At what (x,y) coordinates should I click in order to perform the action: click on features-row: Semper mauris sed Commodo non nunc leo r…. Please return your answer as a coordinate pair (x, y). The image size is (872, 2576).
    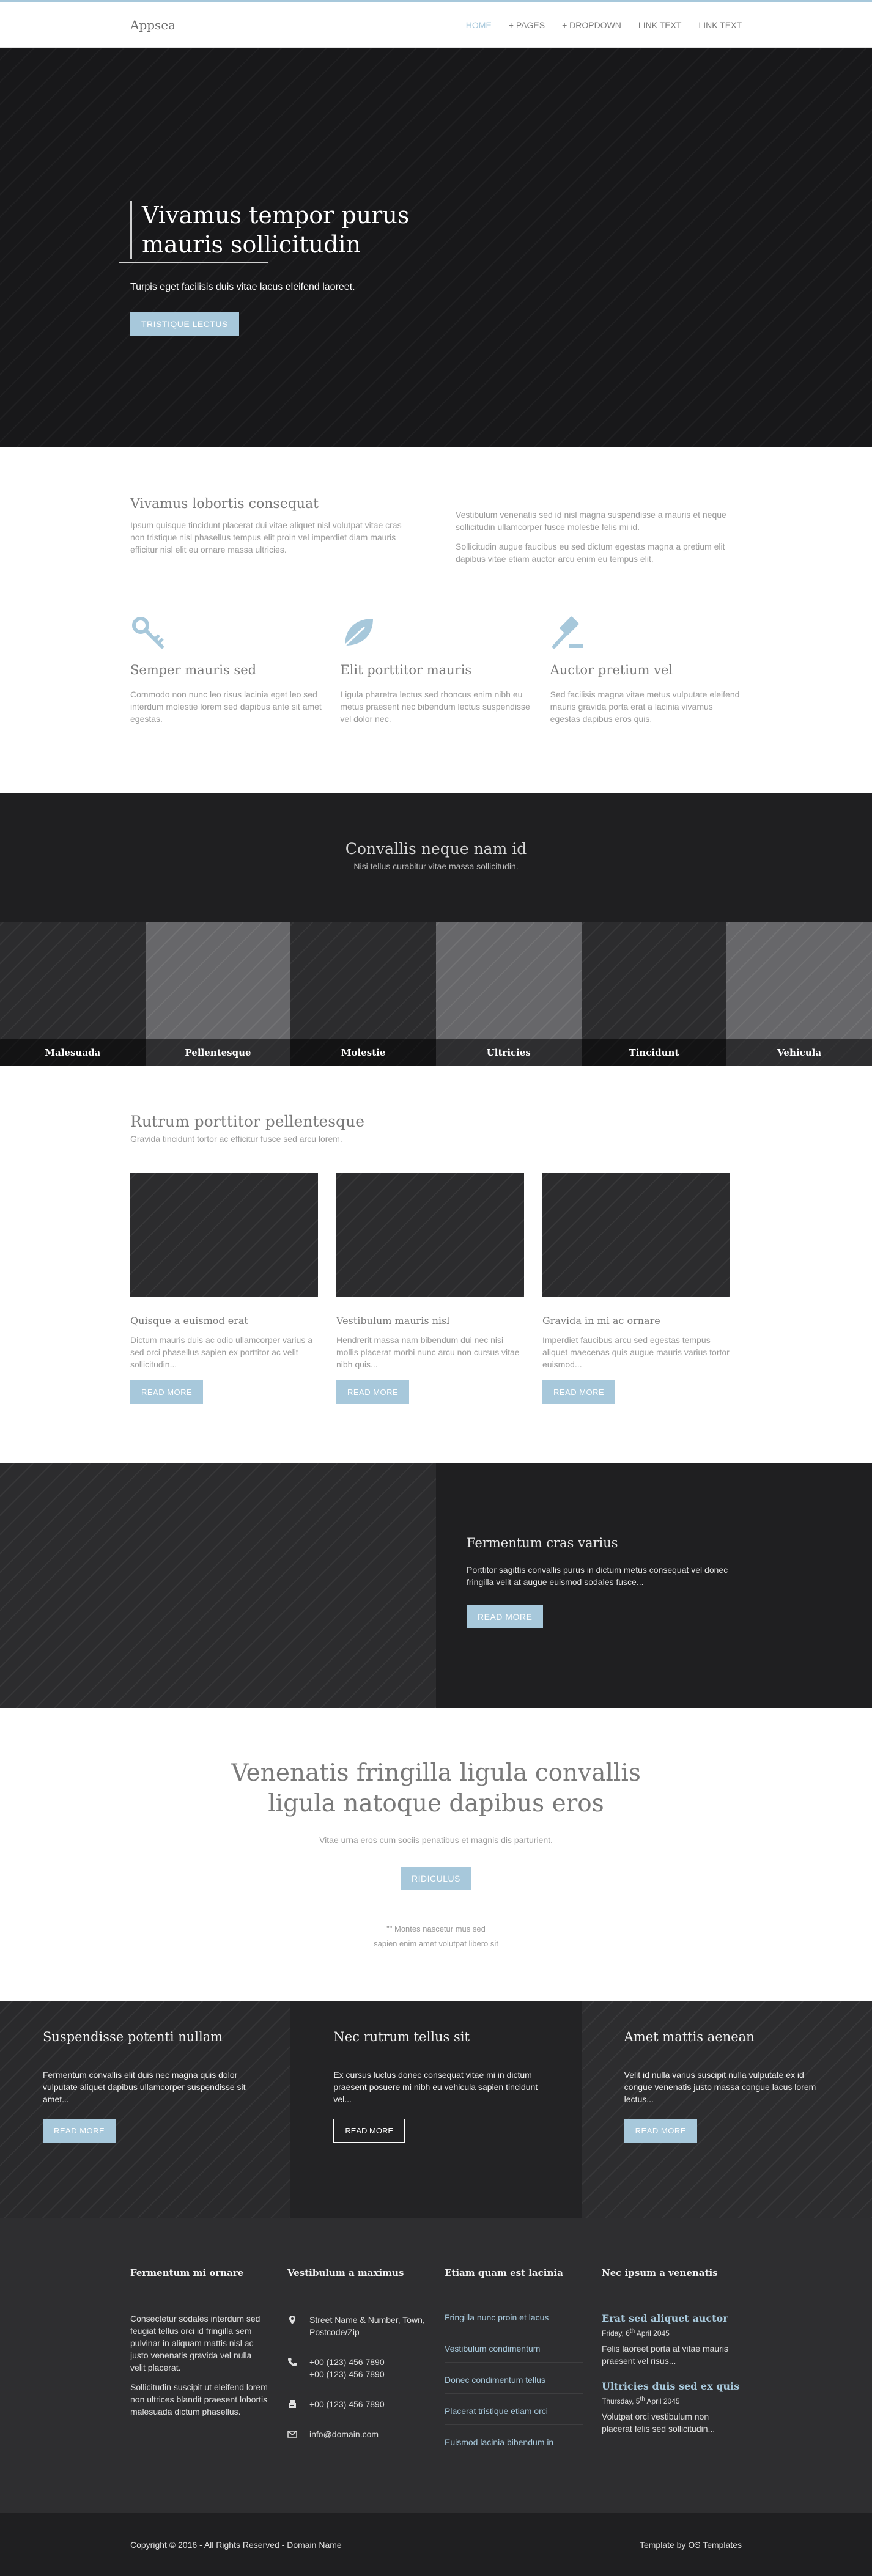
    Looking at the image, I should click on (436, 673).